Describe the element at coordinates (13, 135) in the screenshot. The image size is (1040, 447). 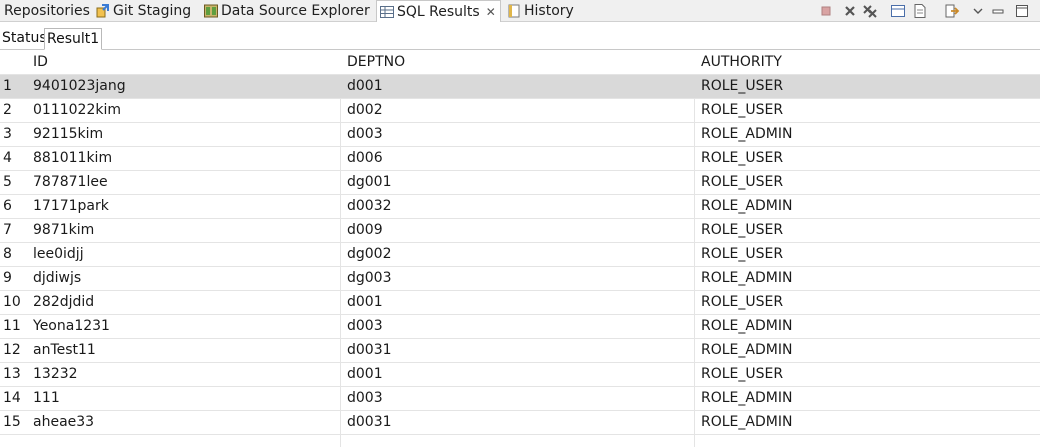
I see `row-number: 3` at that location.